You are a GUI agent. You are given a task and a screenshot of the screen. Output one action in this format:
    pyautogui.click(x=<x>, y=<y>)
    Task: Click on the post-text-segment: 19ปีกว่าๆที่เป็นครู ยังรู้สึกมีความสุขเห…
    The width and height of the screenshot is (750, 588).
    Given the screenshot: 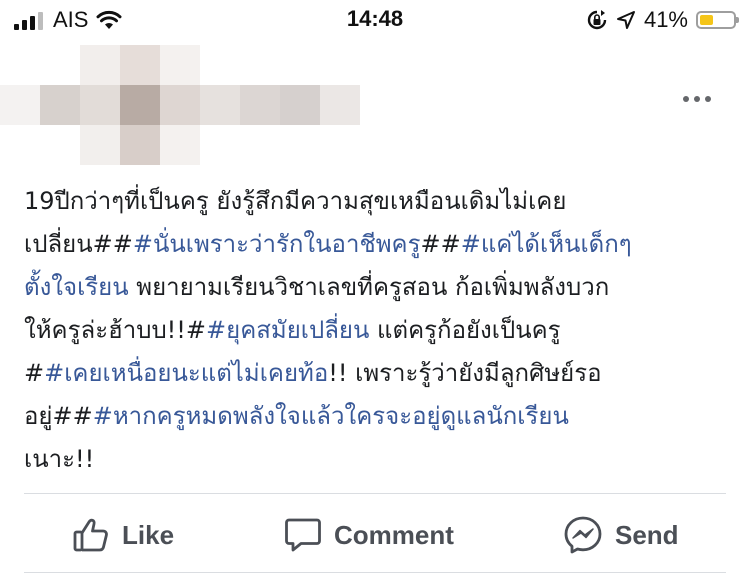 What is the action you would take?
    pyautogui.click(x=295, y=201)
    